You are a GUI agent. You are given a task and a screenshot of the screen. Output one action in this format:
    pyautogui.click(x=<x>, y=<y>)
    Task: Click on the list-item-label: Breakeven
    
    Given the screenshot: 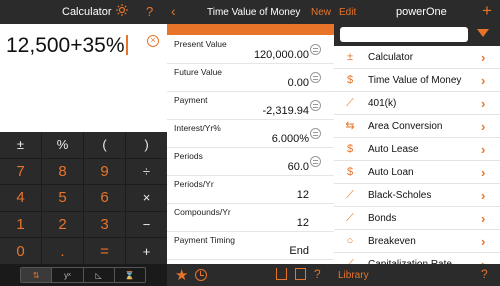 What is the action you would take?
    pyautogui.click(x=392, y=241)
    